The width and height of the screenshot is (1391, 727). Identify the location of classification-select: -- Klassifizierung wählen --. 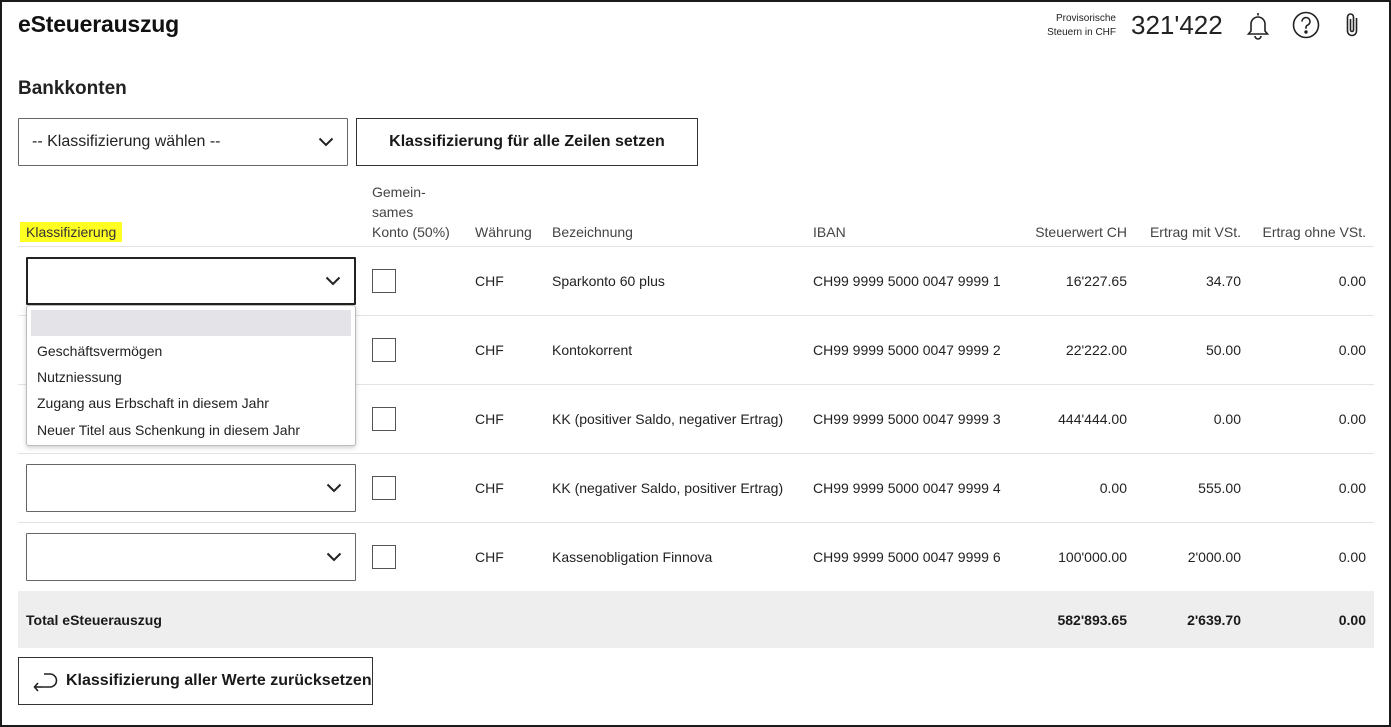
(183, 142).